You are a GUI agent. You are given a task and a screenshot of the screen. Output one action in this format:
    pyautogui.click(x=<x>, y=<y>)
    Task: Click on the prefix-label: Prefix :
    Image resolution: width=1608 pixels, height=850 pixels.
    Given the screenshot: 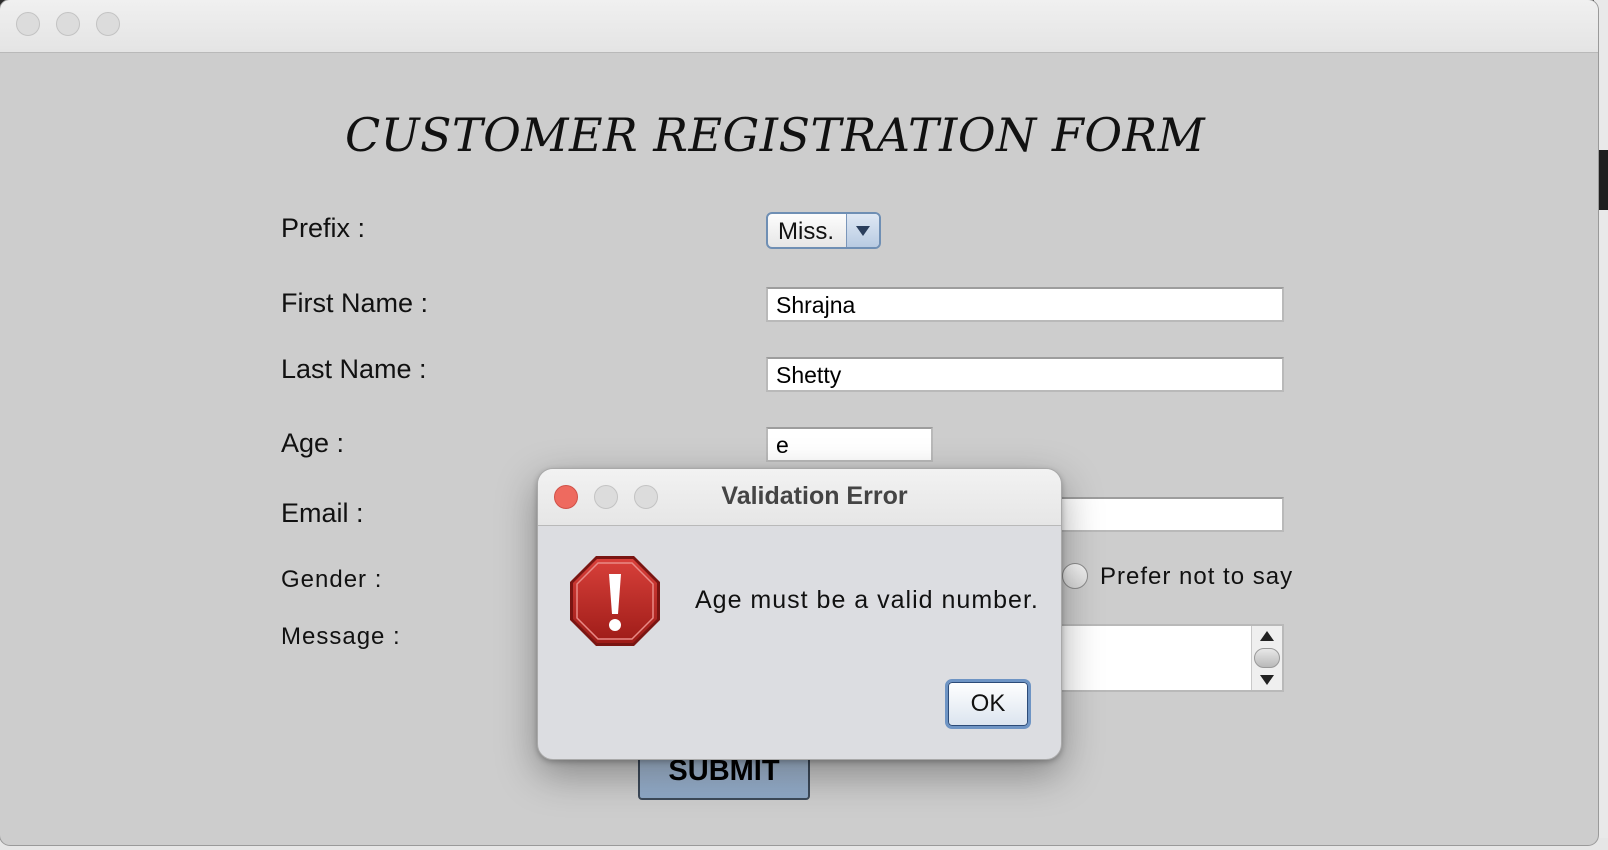 What is the action you would take?
    pyautogui.click(x=323, y=228)
    